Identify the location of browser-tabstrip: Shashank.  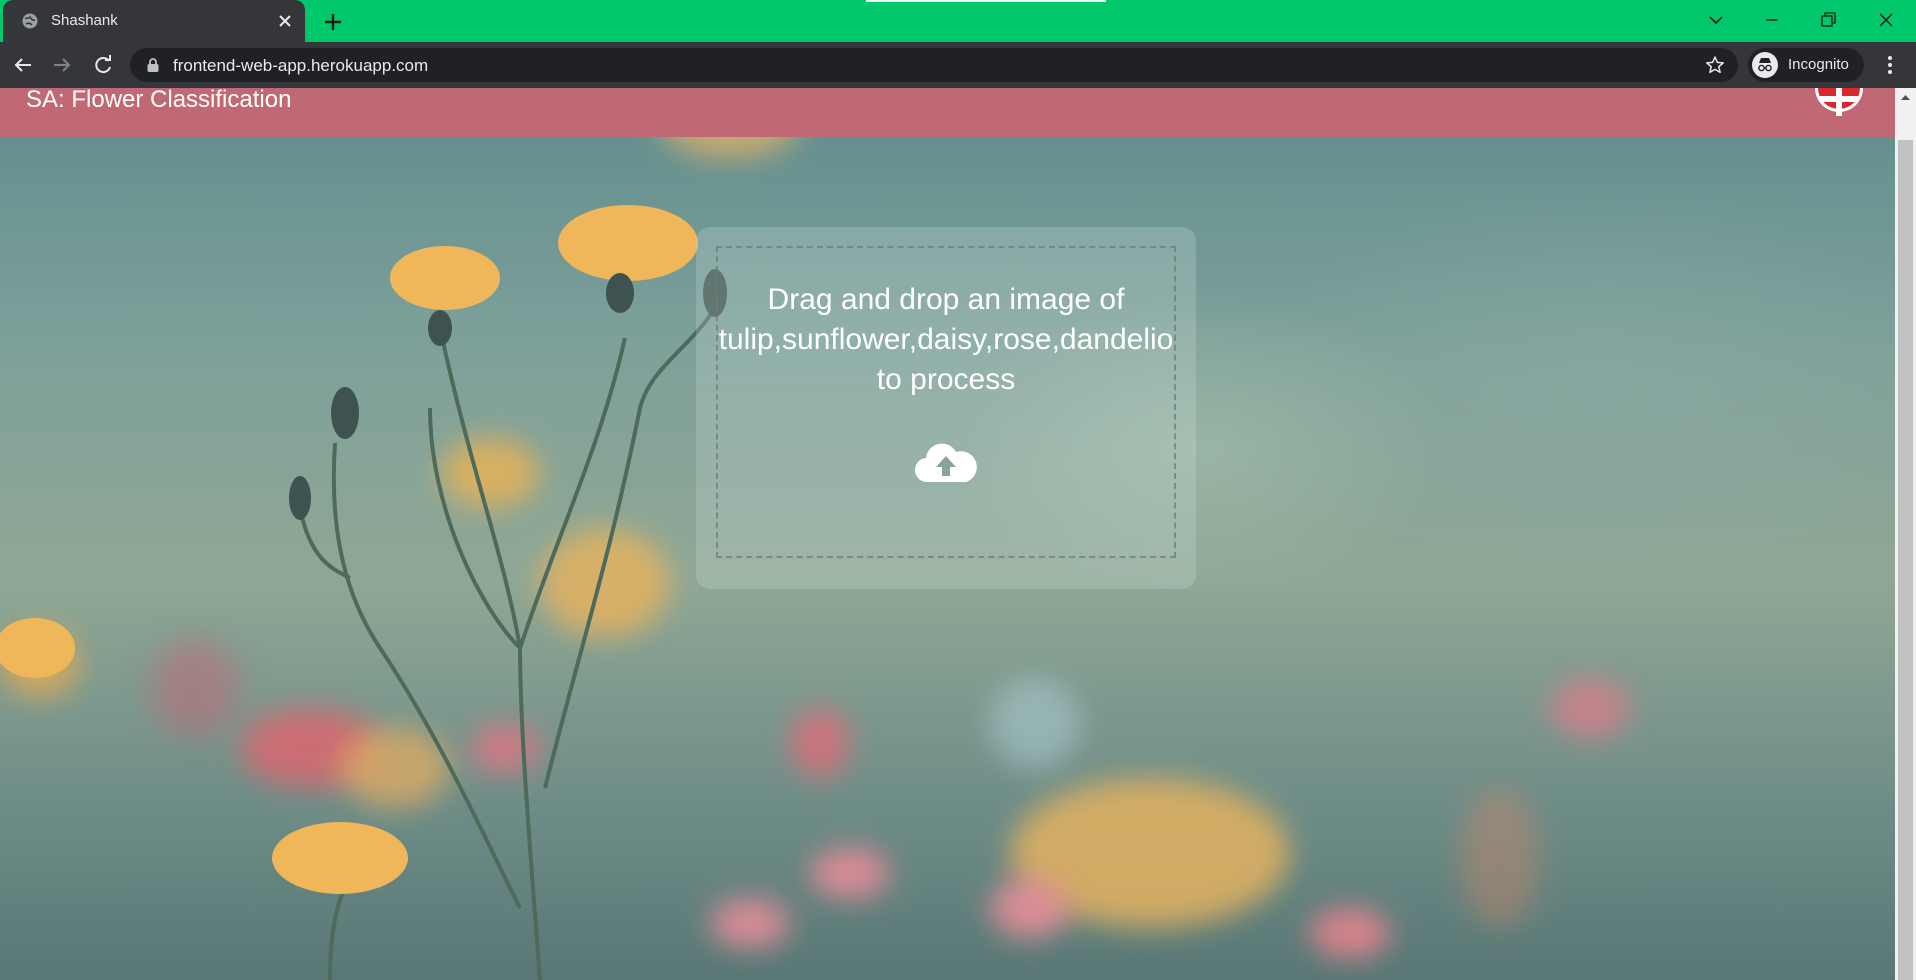
(958, 21).